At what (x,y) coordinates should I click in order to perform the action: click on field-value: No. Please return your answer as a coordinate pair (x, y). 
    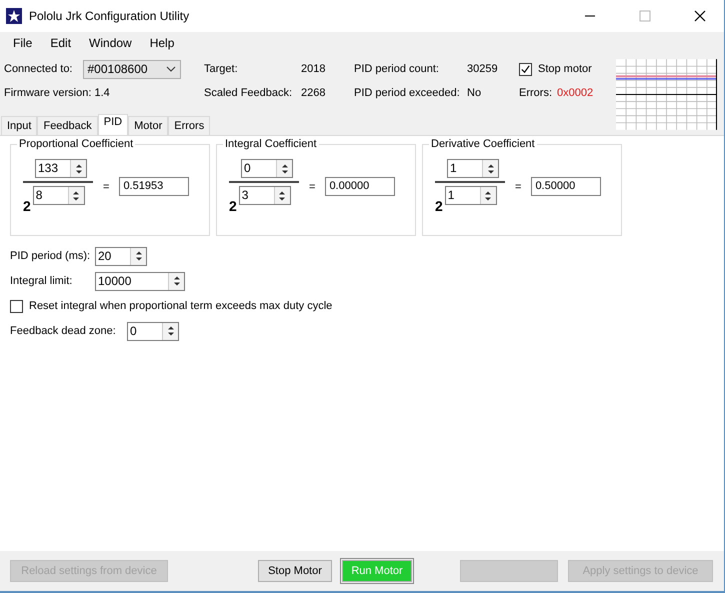
    Looking at the image, I should click on (474, 93).